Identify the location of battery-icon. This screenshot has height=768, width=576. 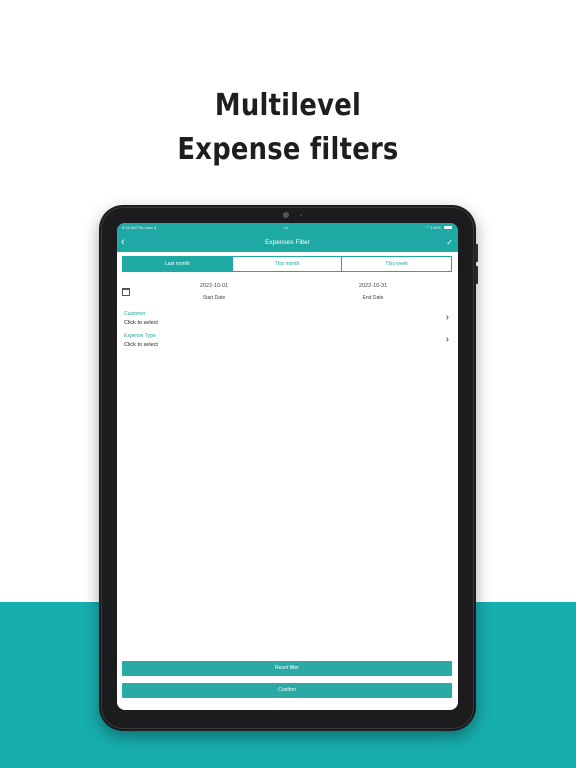
(448, 228).